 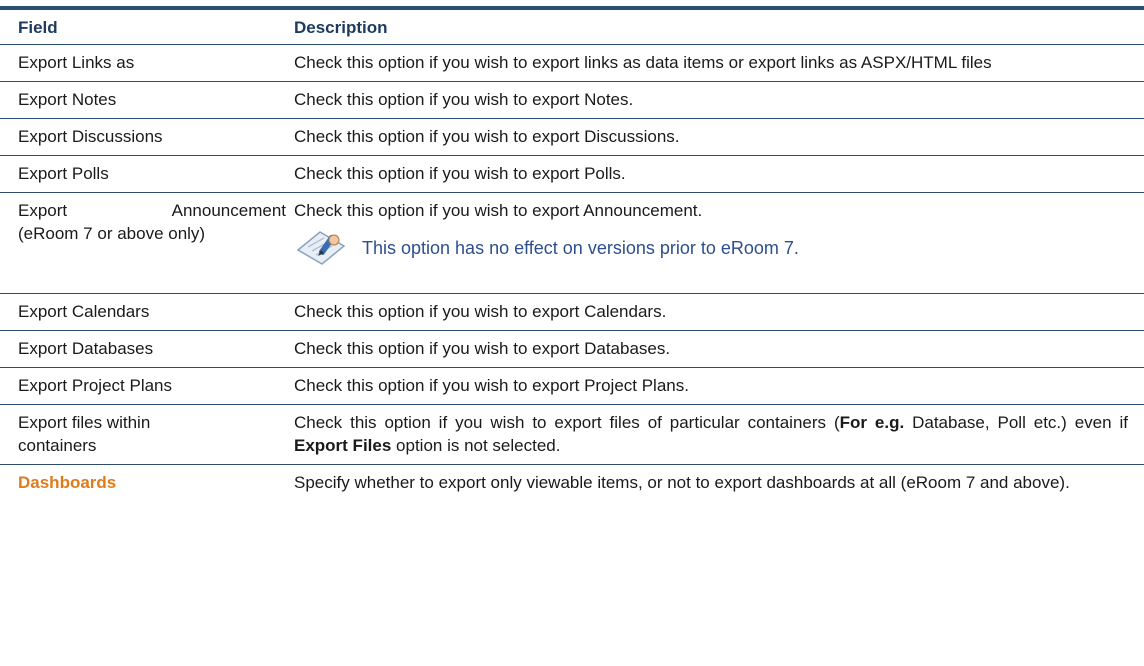 What do you see at coordinates (872, 422) in the screenshot?
I see `desc-bold: For e.g.` at bounding box center [872, 422].